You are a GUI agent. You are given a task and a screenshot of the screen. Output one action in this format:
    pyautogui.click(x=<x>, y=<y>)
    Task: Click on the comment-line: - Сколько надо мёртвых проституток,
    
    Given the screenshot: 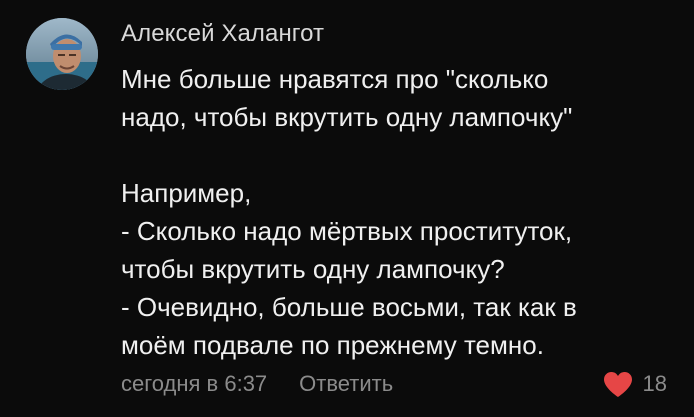 What is the action you would take?
    pyautogui.click(x=347, y=231)
    